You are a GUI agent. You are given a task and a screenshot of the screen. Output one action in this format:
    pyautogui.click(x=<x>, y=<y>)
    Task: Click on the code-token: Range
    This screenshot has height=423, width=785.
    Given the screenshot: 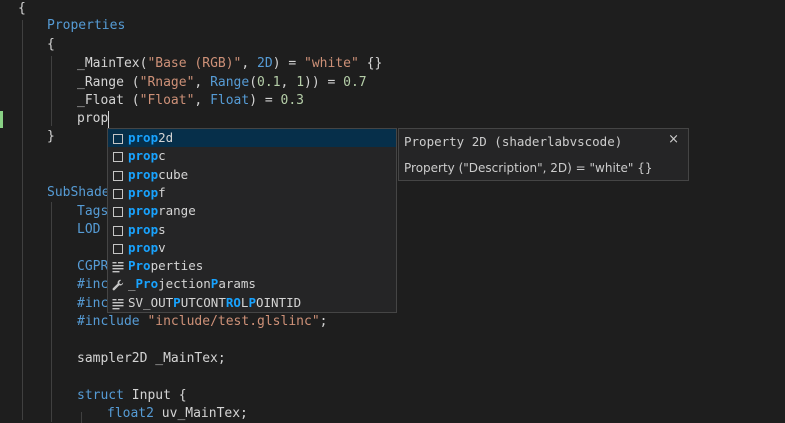 What is the action you would take?
    pyautogui.click(x=230, y=82)
    